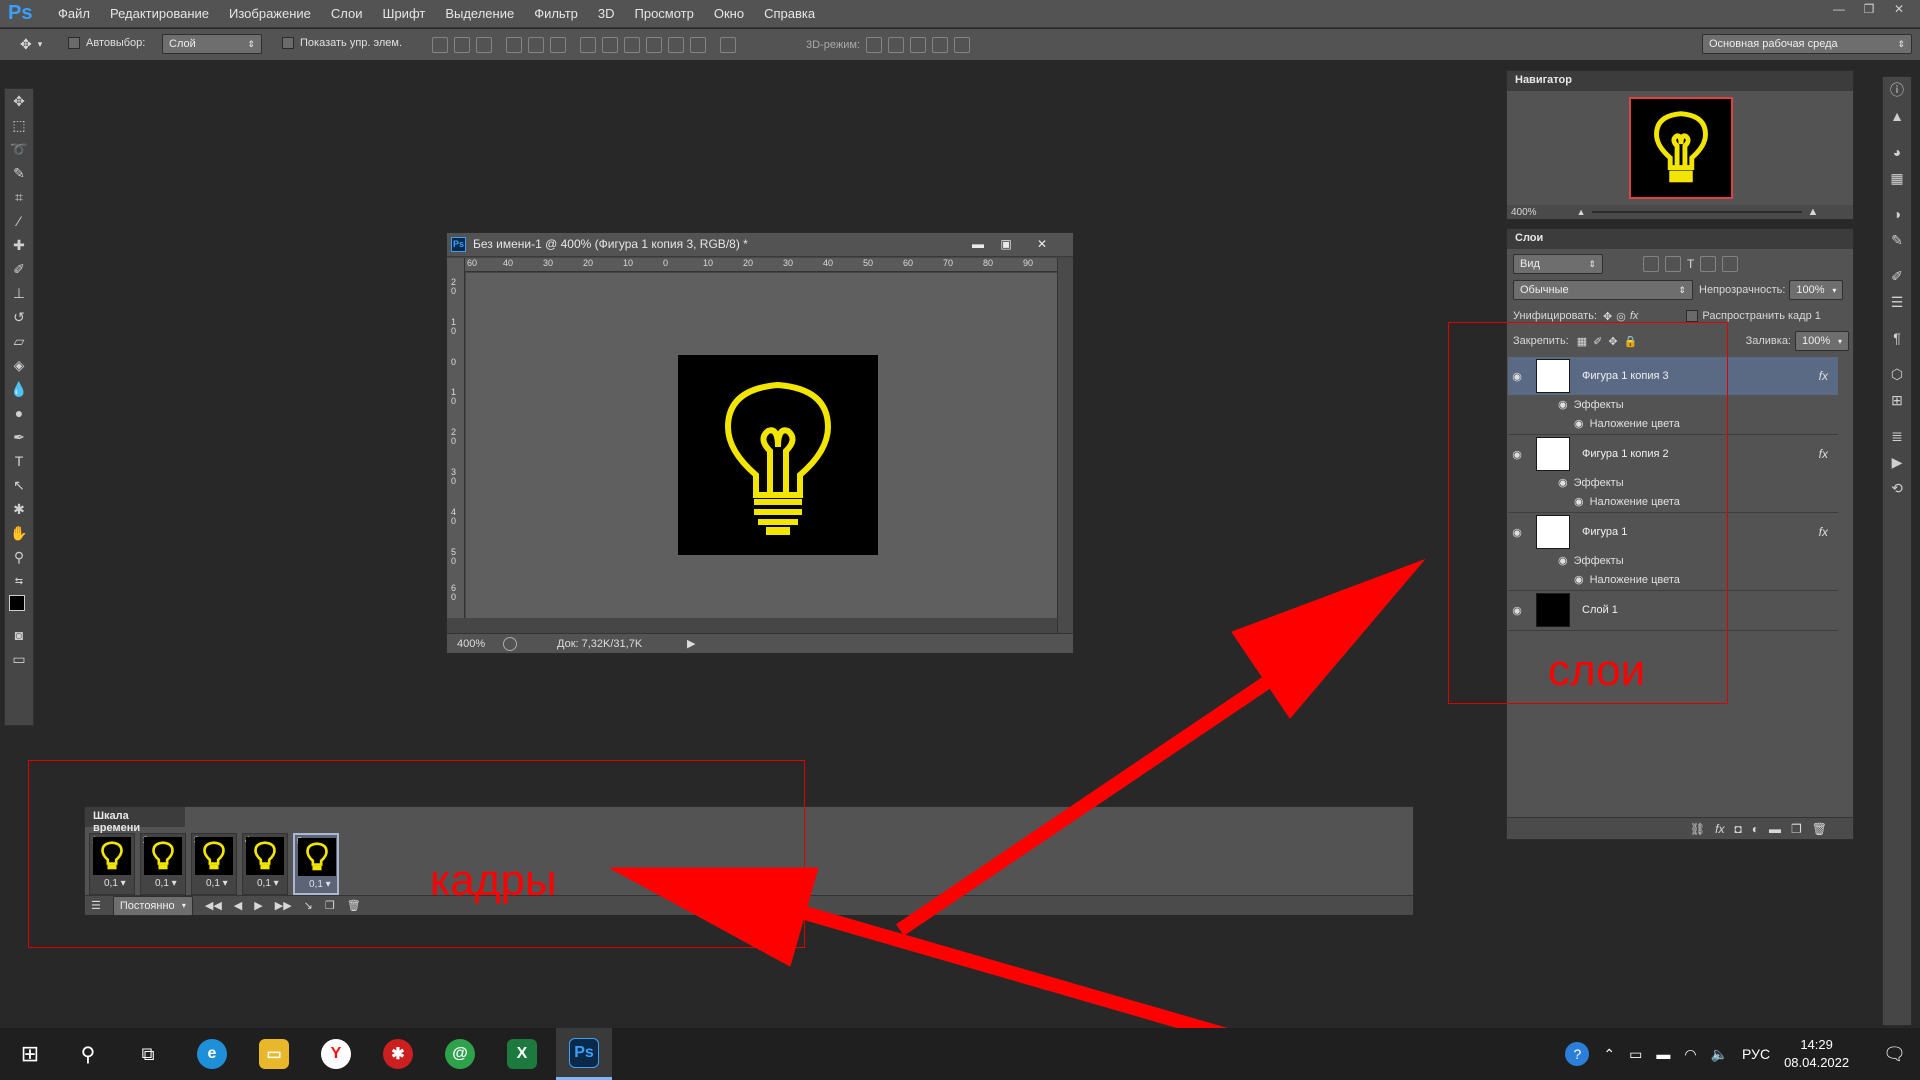 This screenshot has width=1920, height=1080. What do you see at coordinates (1635, 1054) in the screenshot?
I see `meet-now-icon: ▭` at bounding box center [1635, 1054].